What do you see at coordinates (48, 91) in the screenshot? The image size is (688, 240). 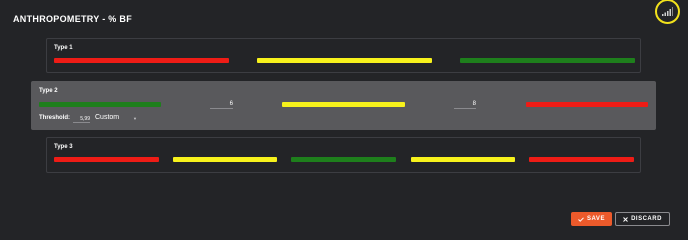 I see `type-2-label: Type 2` at bounding box center [48, 91].